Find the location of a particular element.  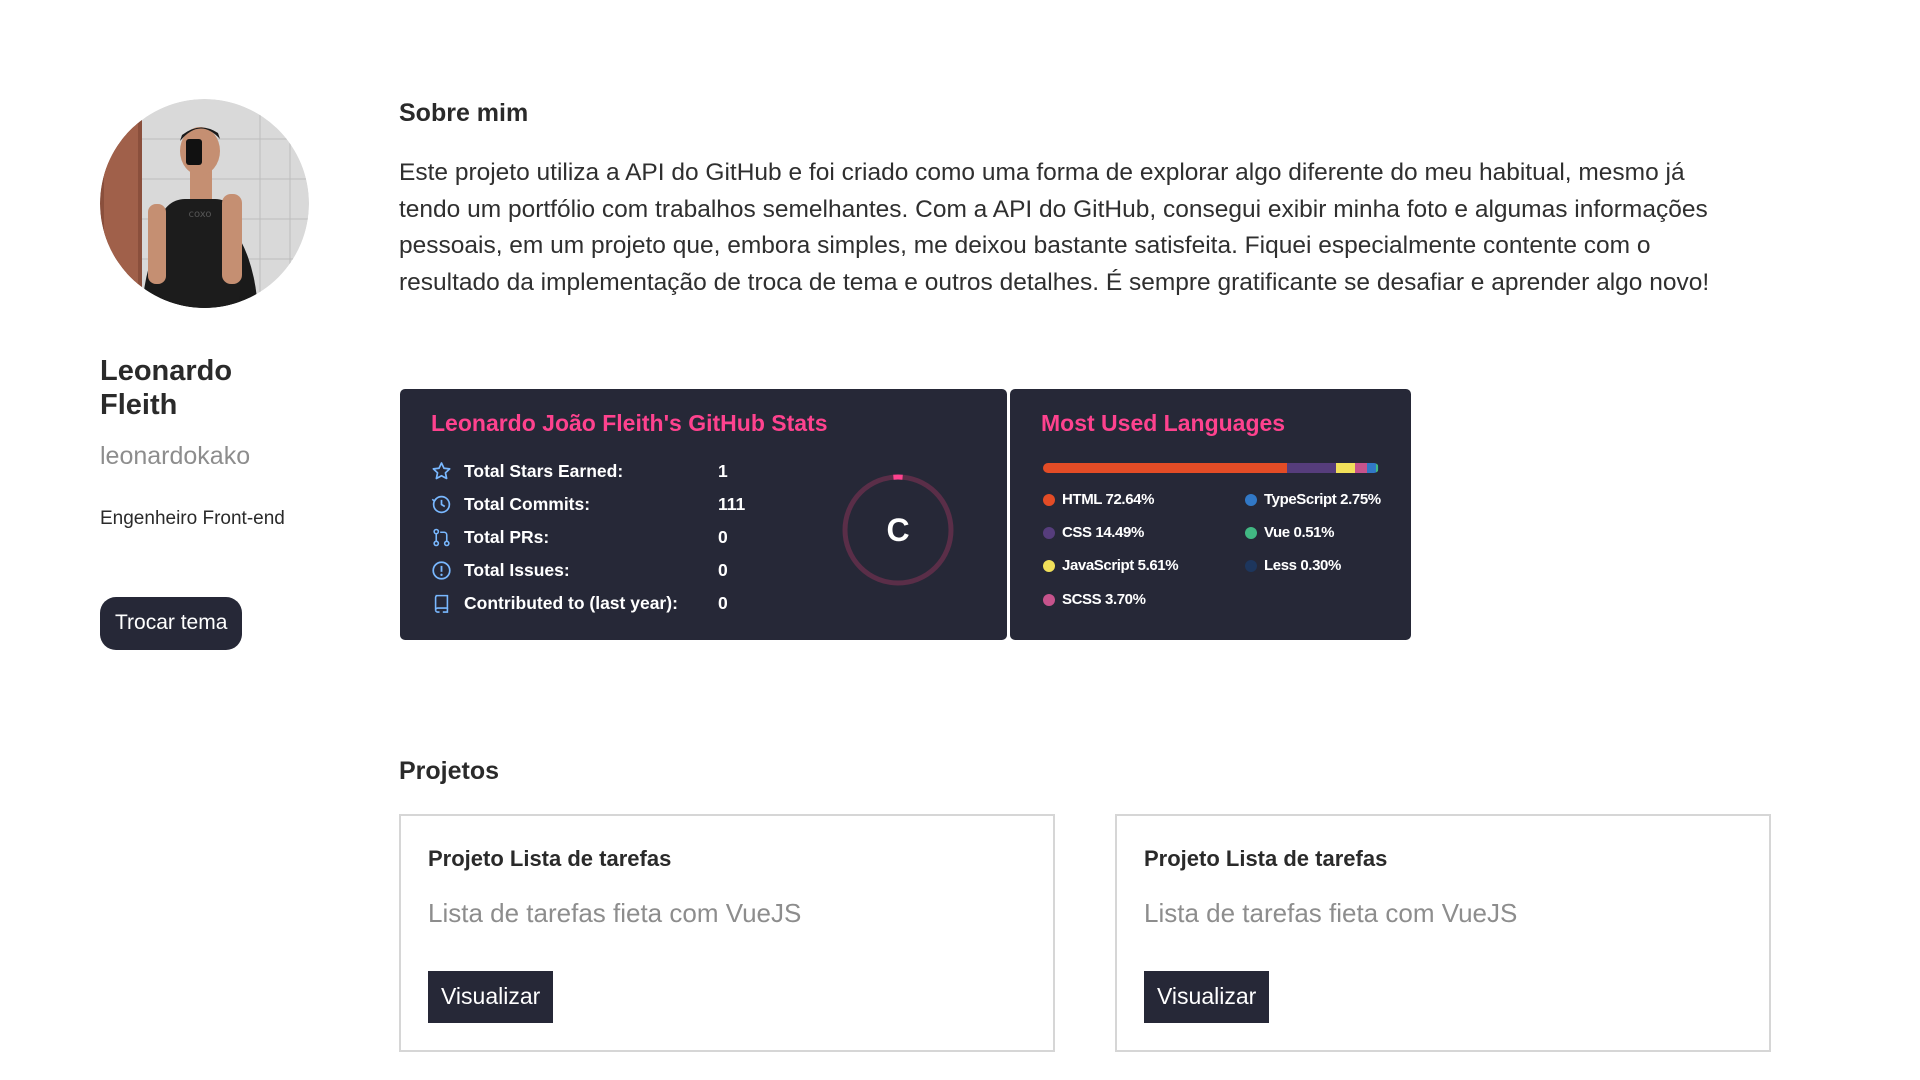

stat-label: Contributed to (last year): is located at coordinates (571, 603).